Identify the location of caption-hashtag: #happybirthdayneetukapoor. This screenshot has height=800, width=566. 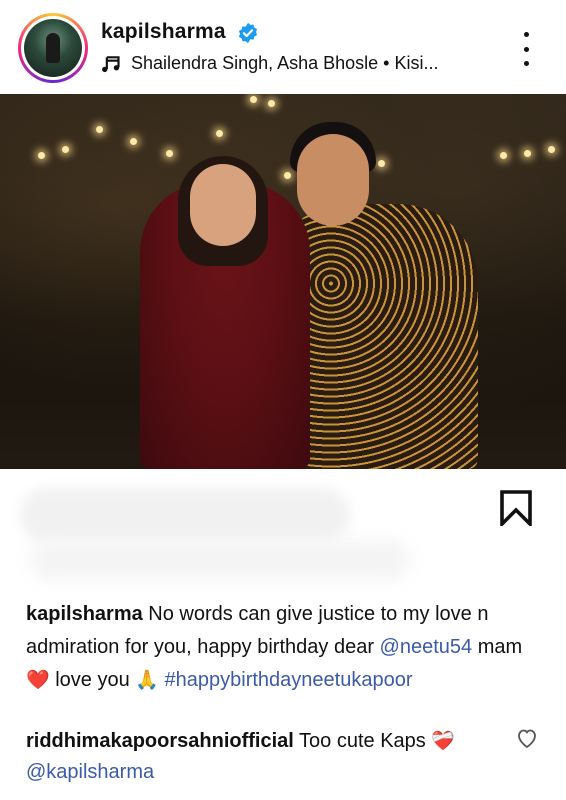
(289, 680).